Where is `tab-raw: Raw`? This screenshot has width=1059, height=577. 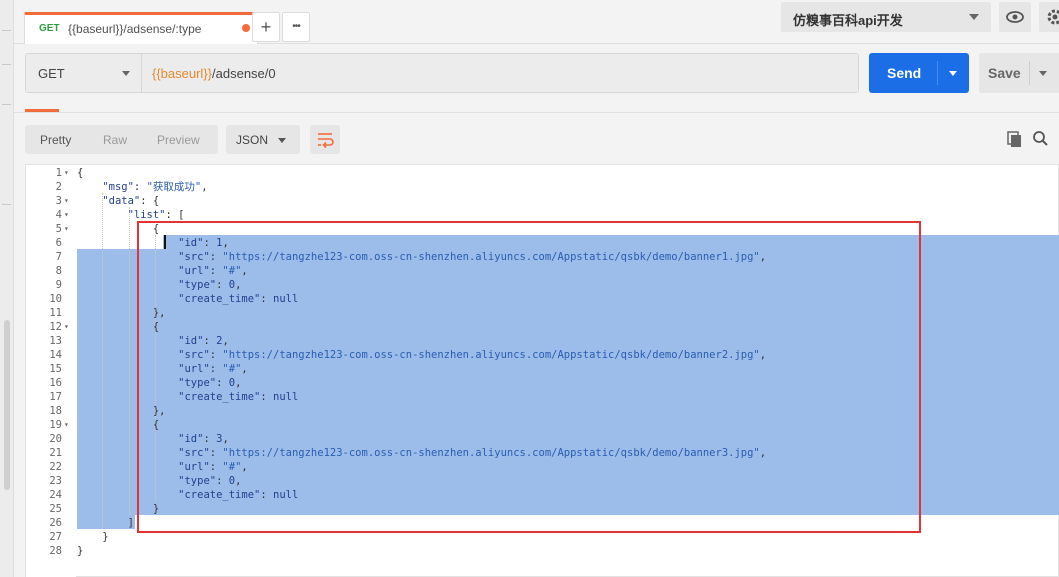 tab-raw: Raw is located at coordinates (115, 140).